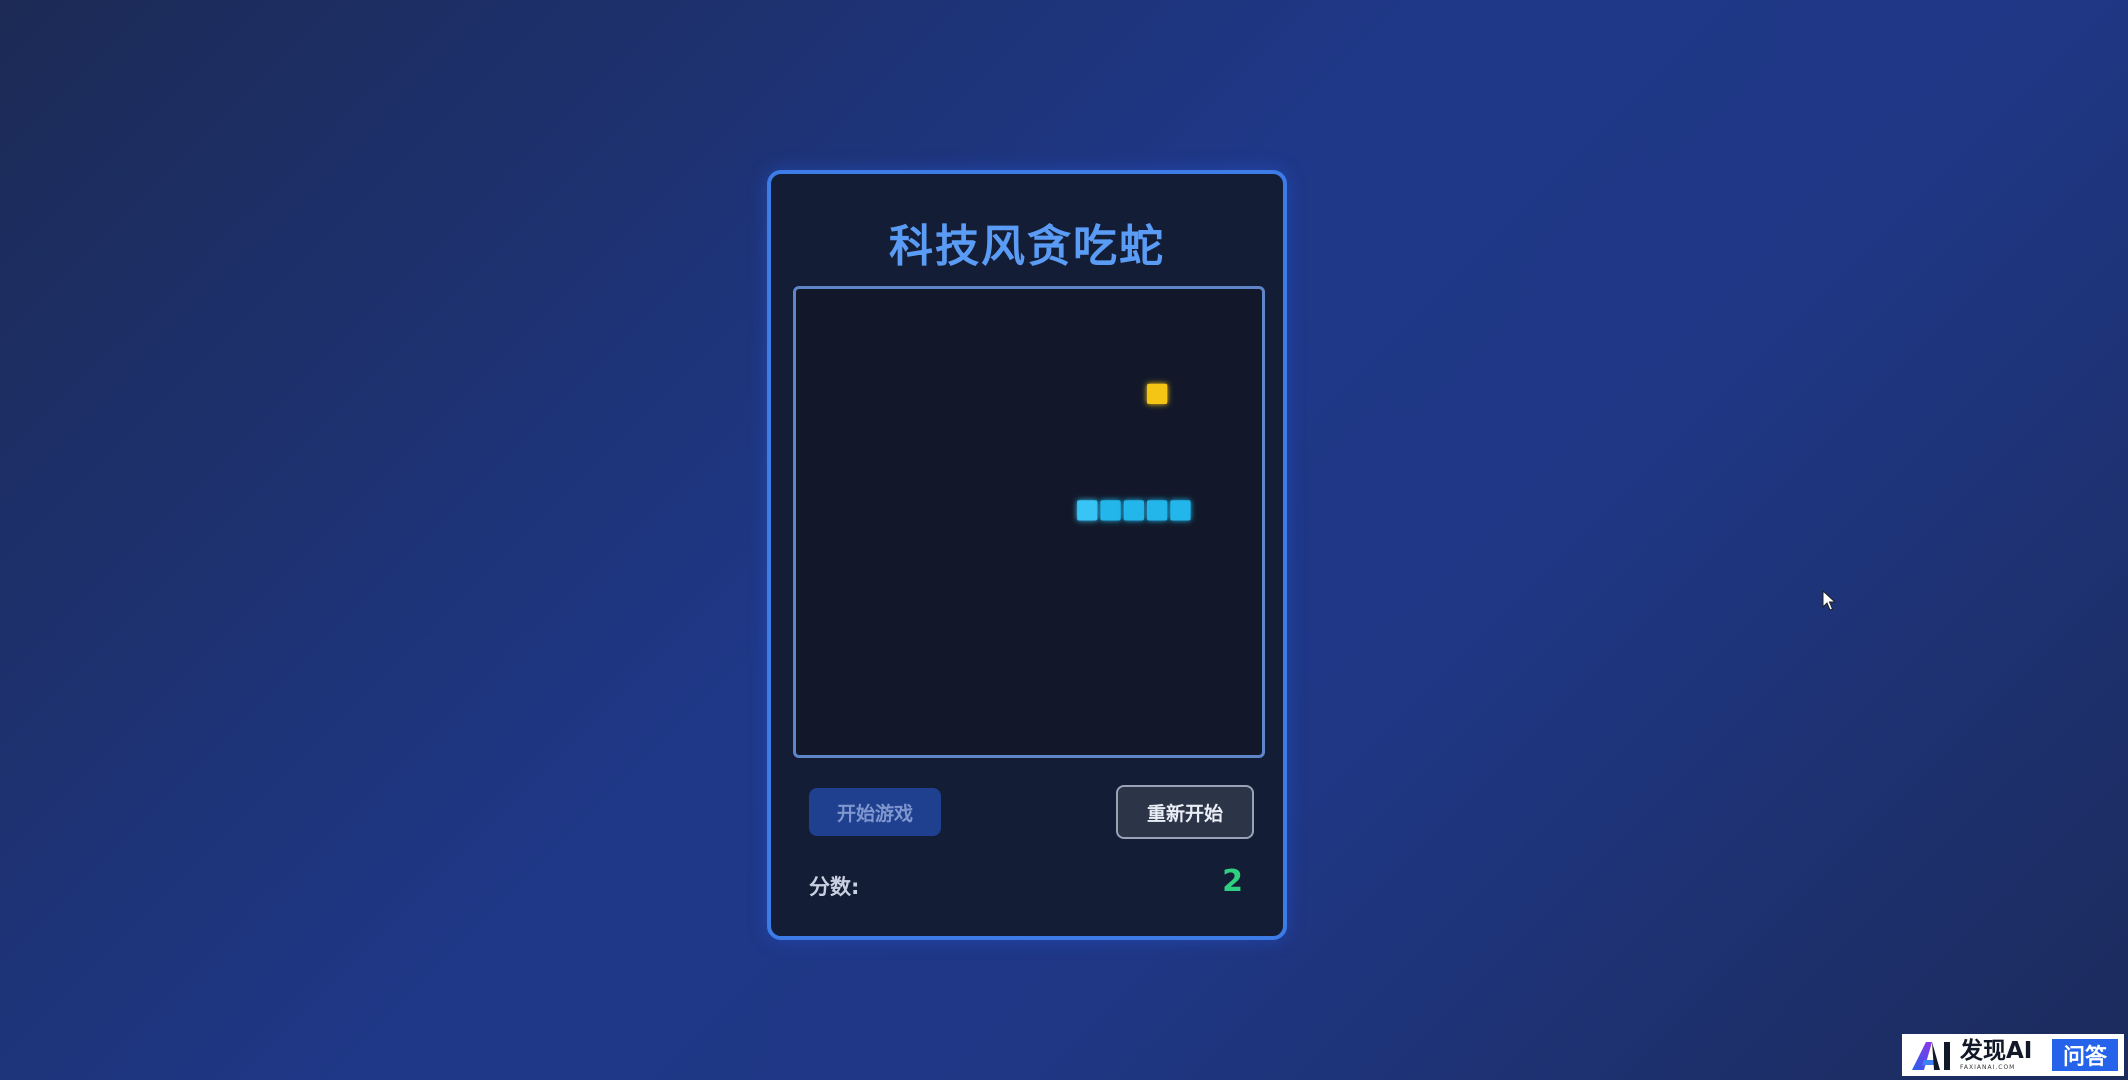 The image size is (2128, 1080). I want to click on start-game-button: 开始游戏, so click(875, 812).